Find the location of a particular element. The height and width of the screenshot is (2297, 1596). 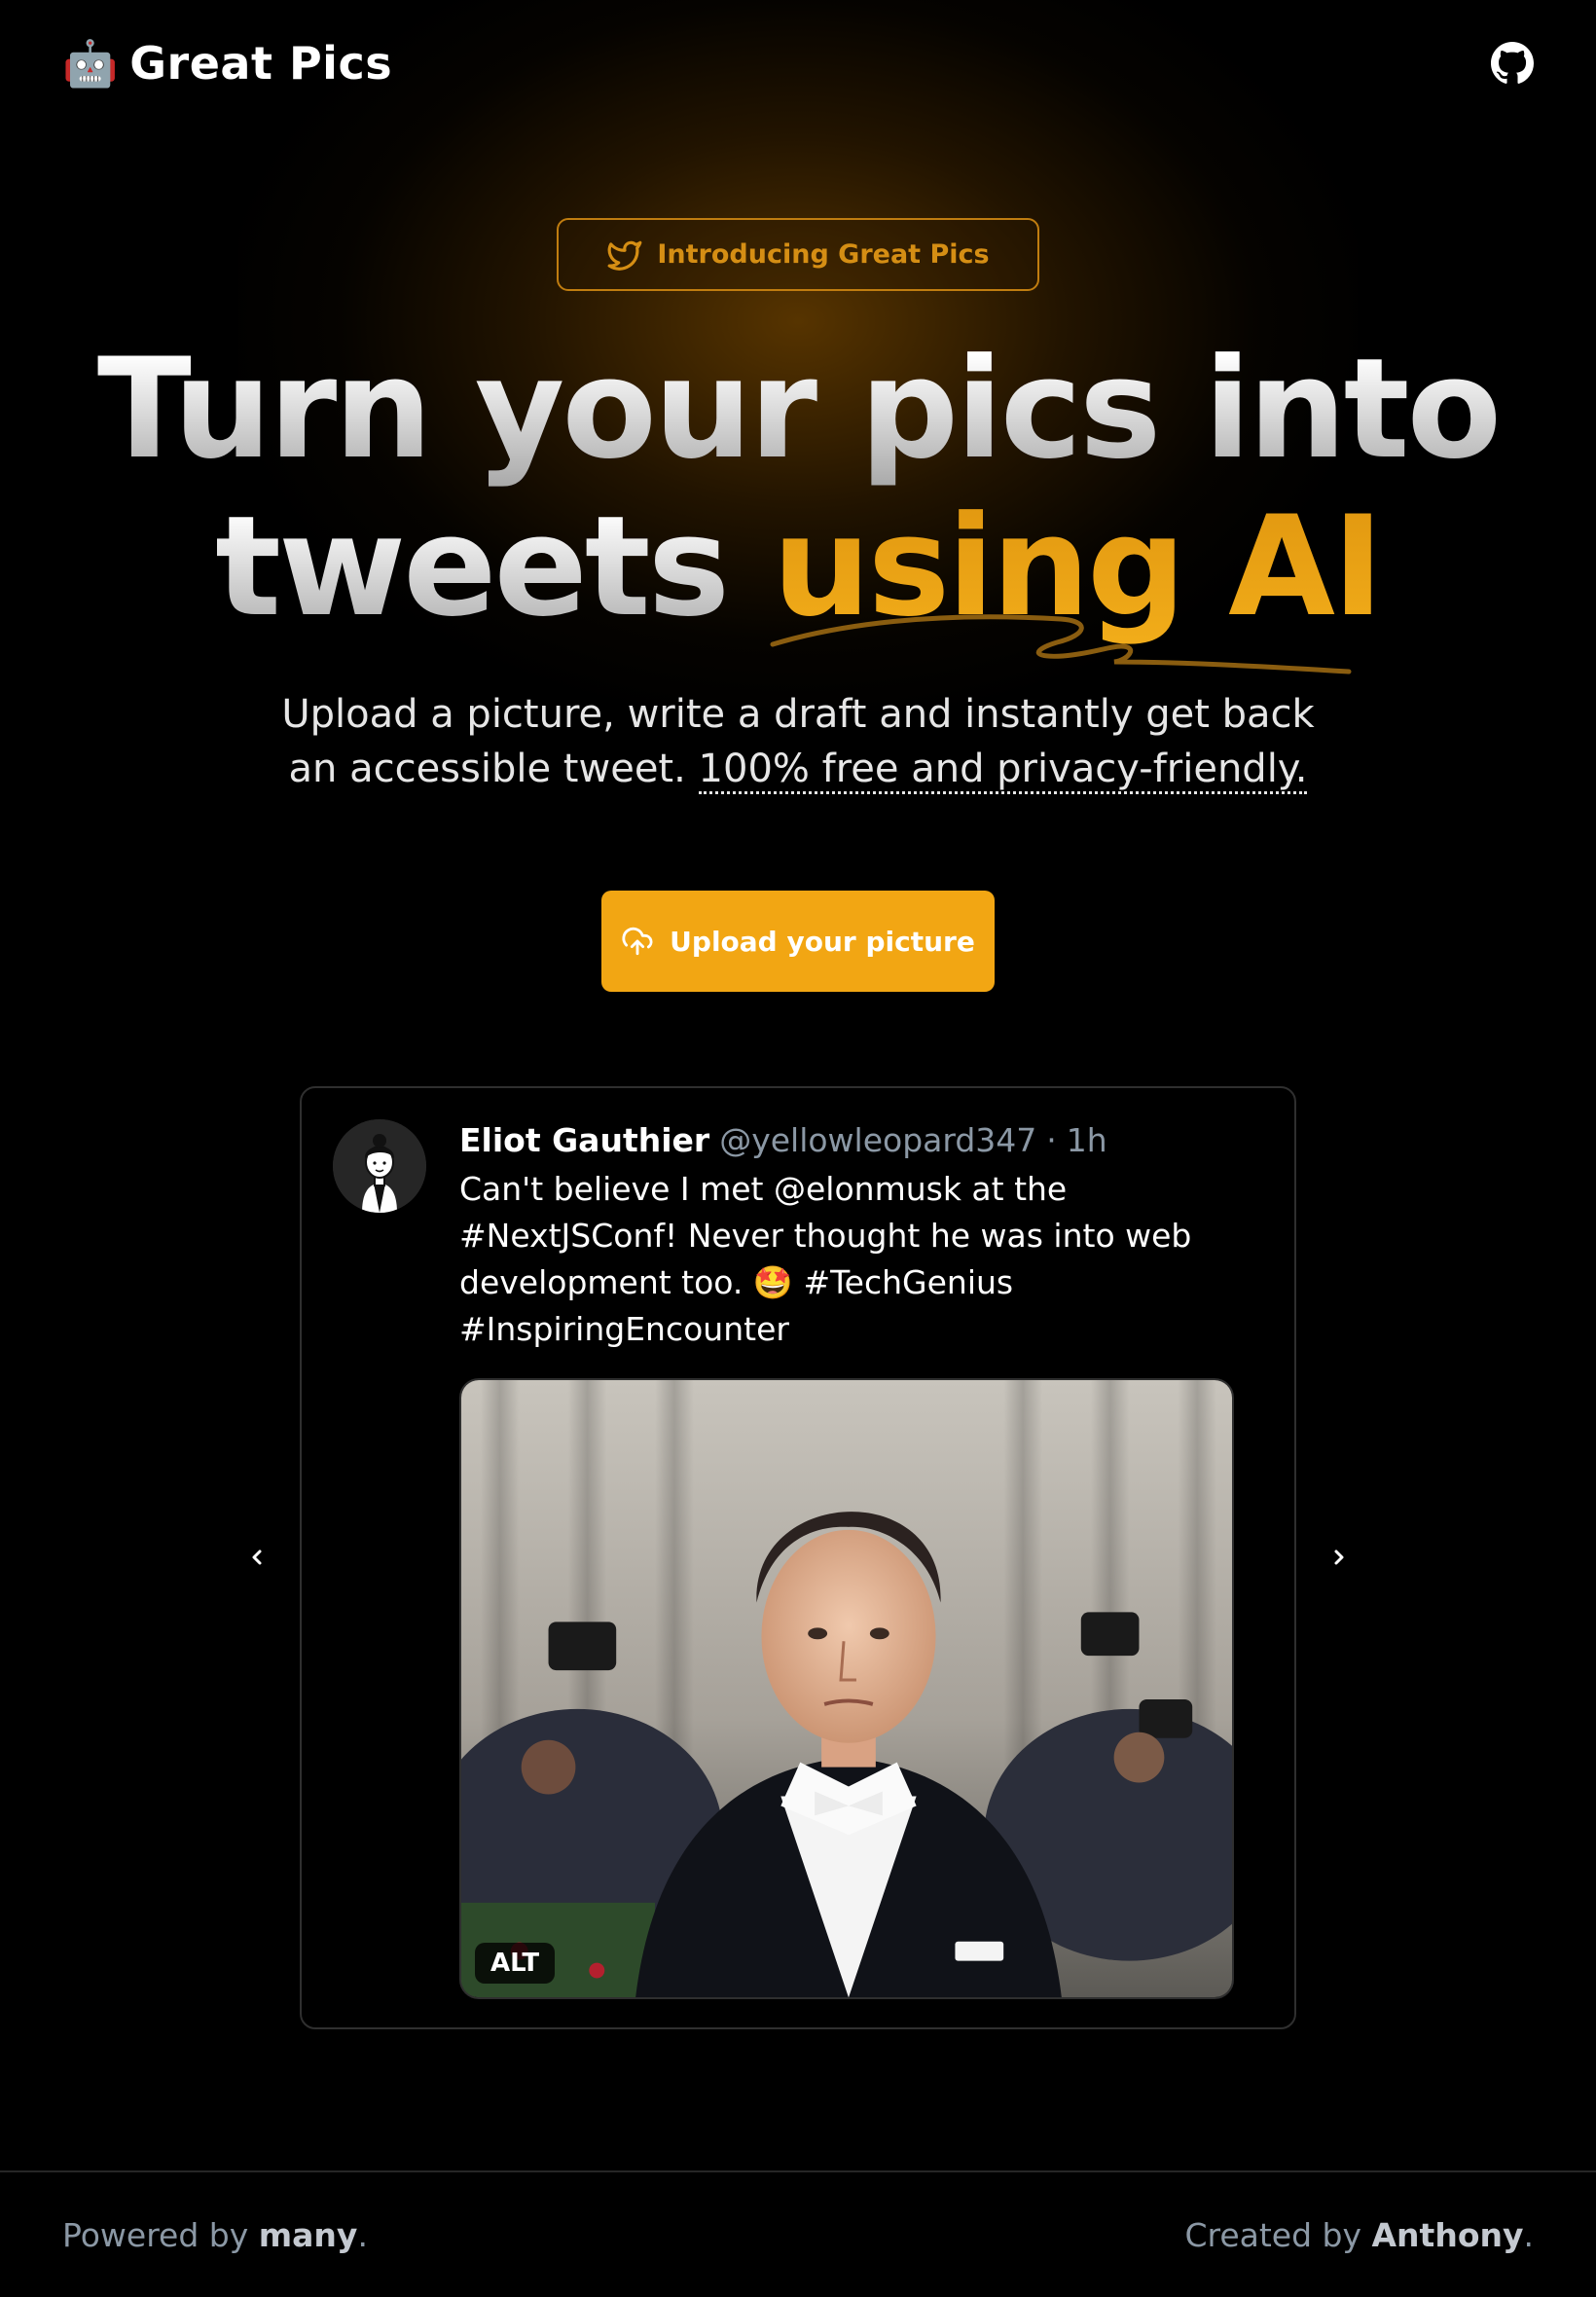

upload-cloud-icon is located at coordinates (637, 941).